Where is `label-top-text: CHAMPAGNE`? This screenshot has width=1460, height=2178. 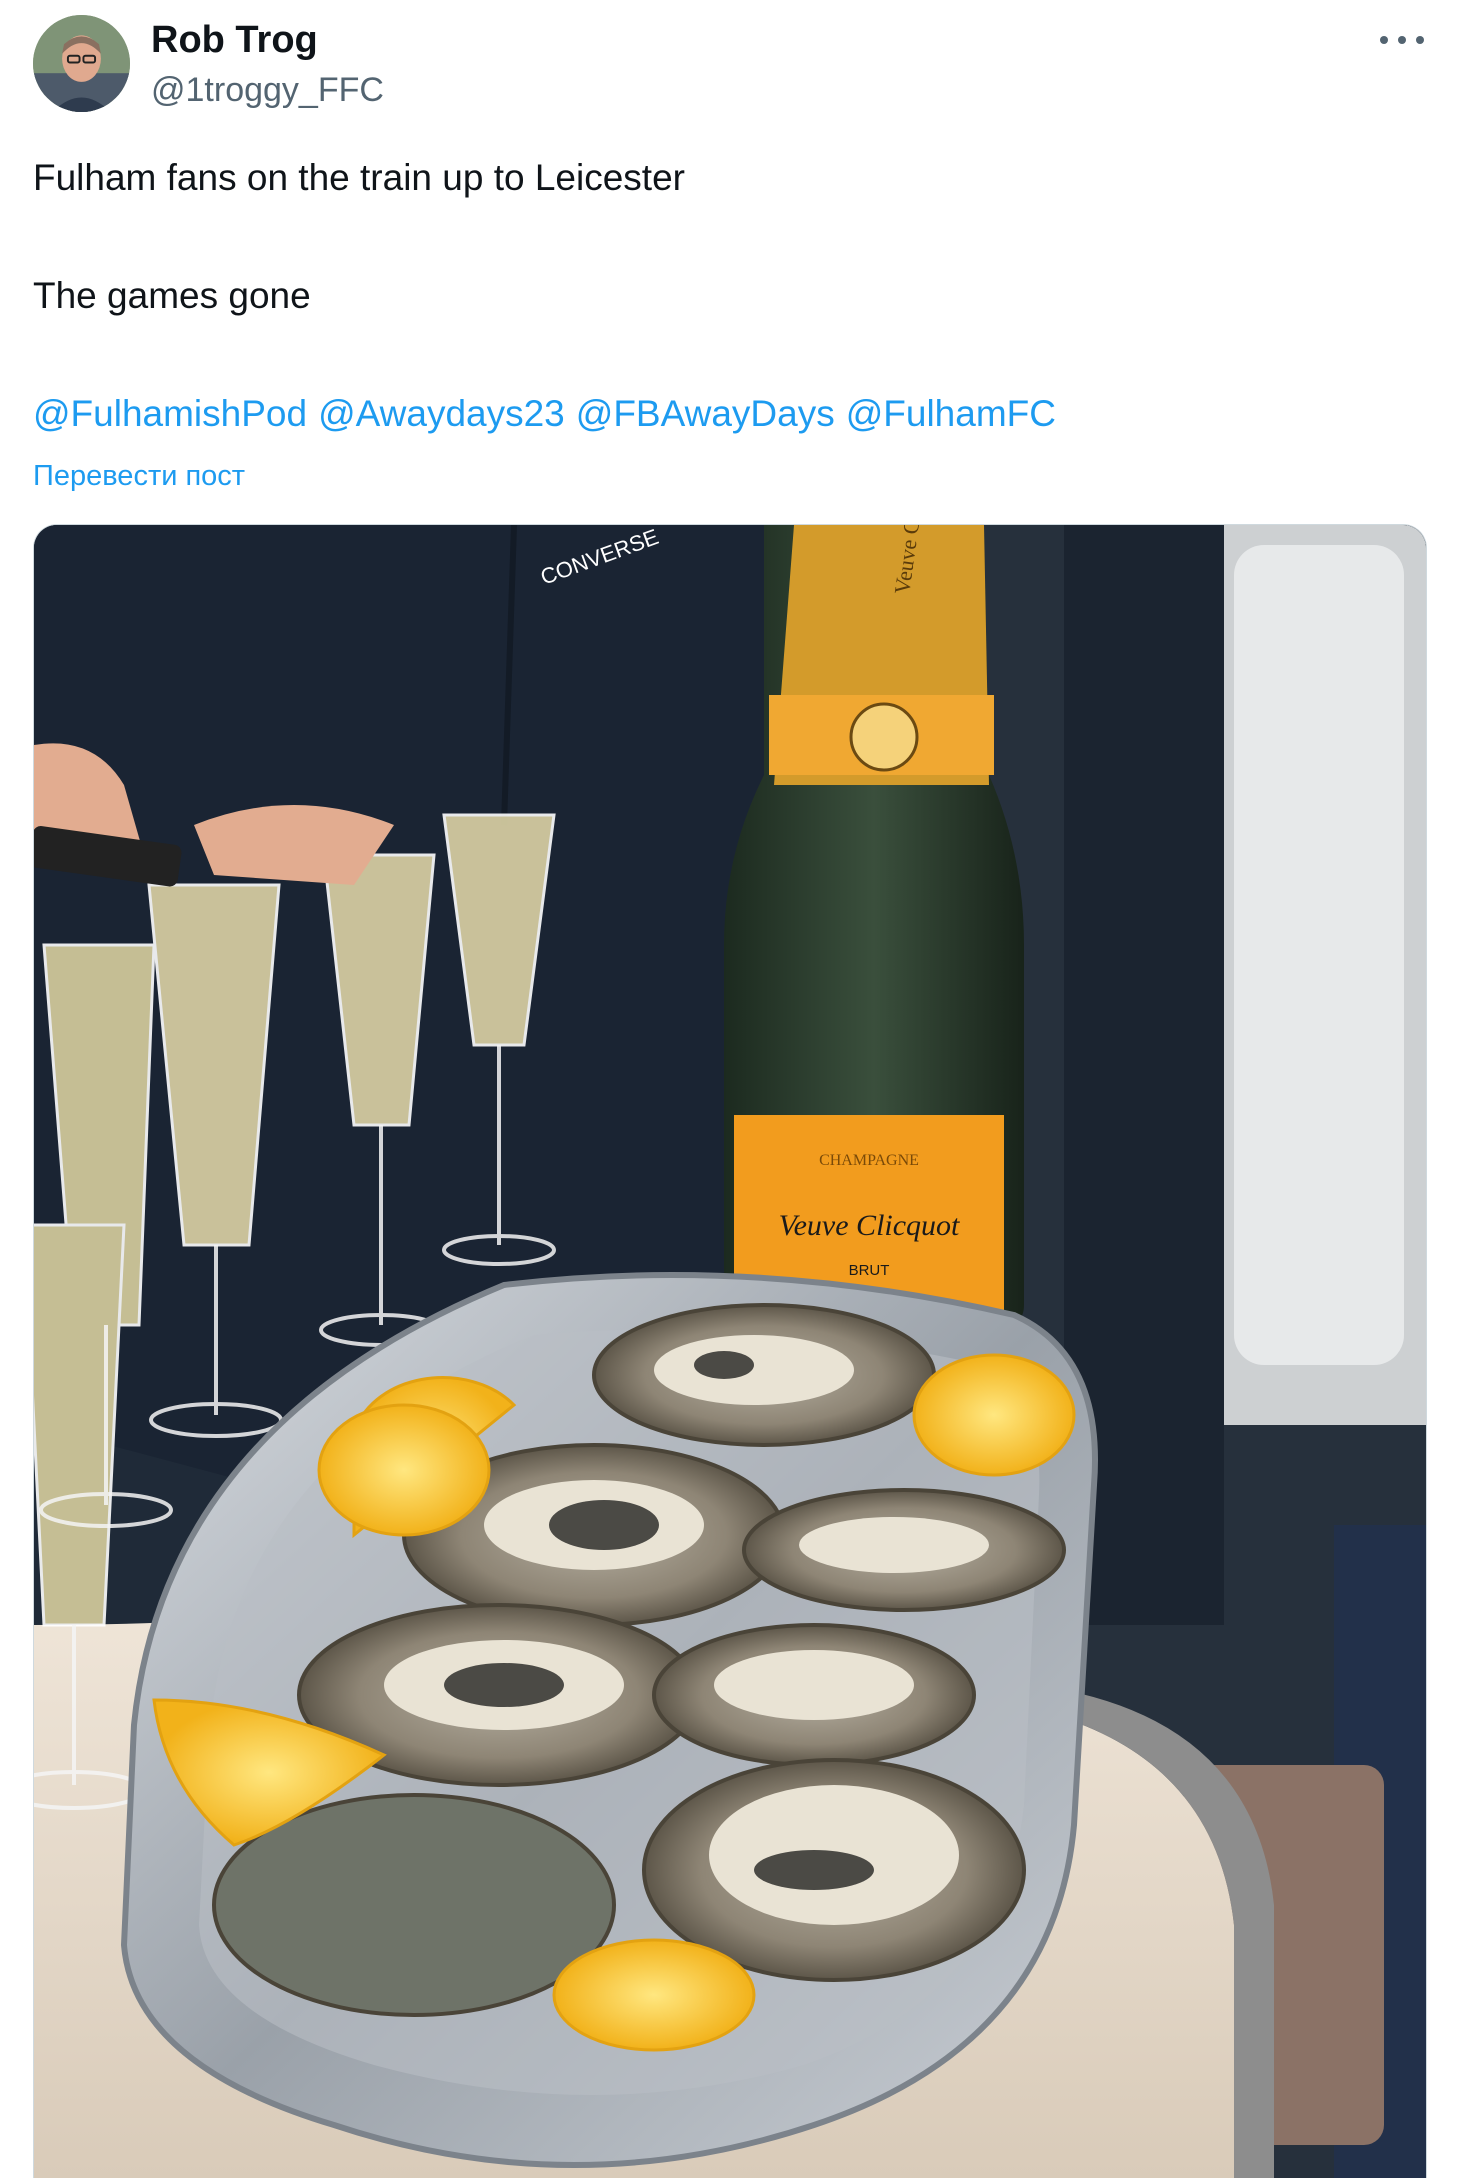
label-top-text: CHAMPAGNE is located at coordinates (869, 1160).